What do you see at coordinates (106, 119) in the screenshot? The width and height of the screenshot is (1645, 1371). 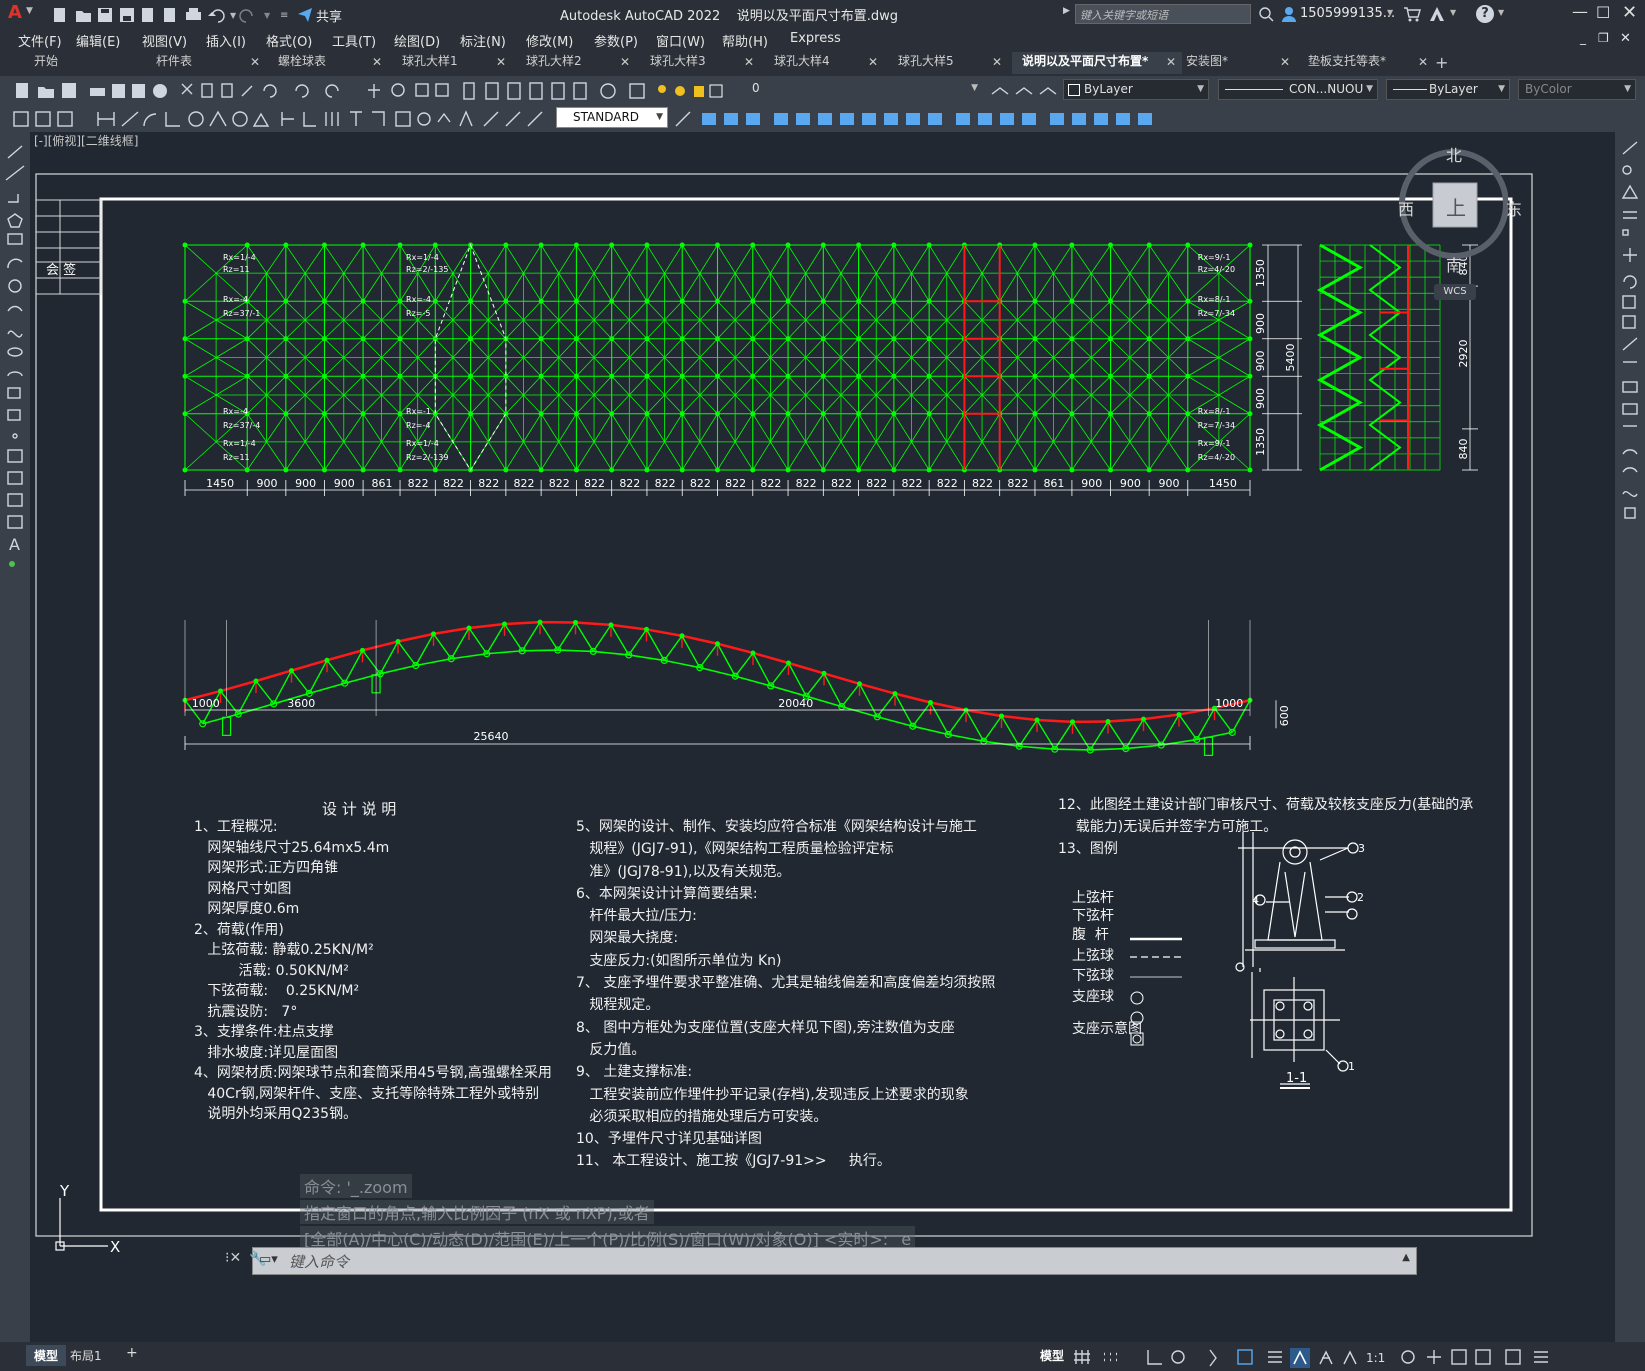 I see `linear-dim-icon` at bounding box center [106, 119].